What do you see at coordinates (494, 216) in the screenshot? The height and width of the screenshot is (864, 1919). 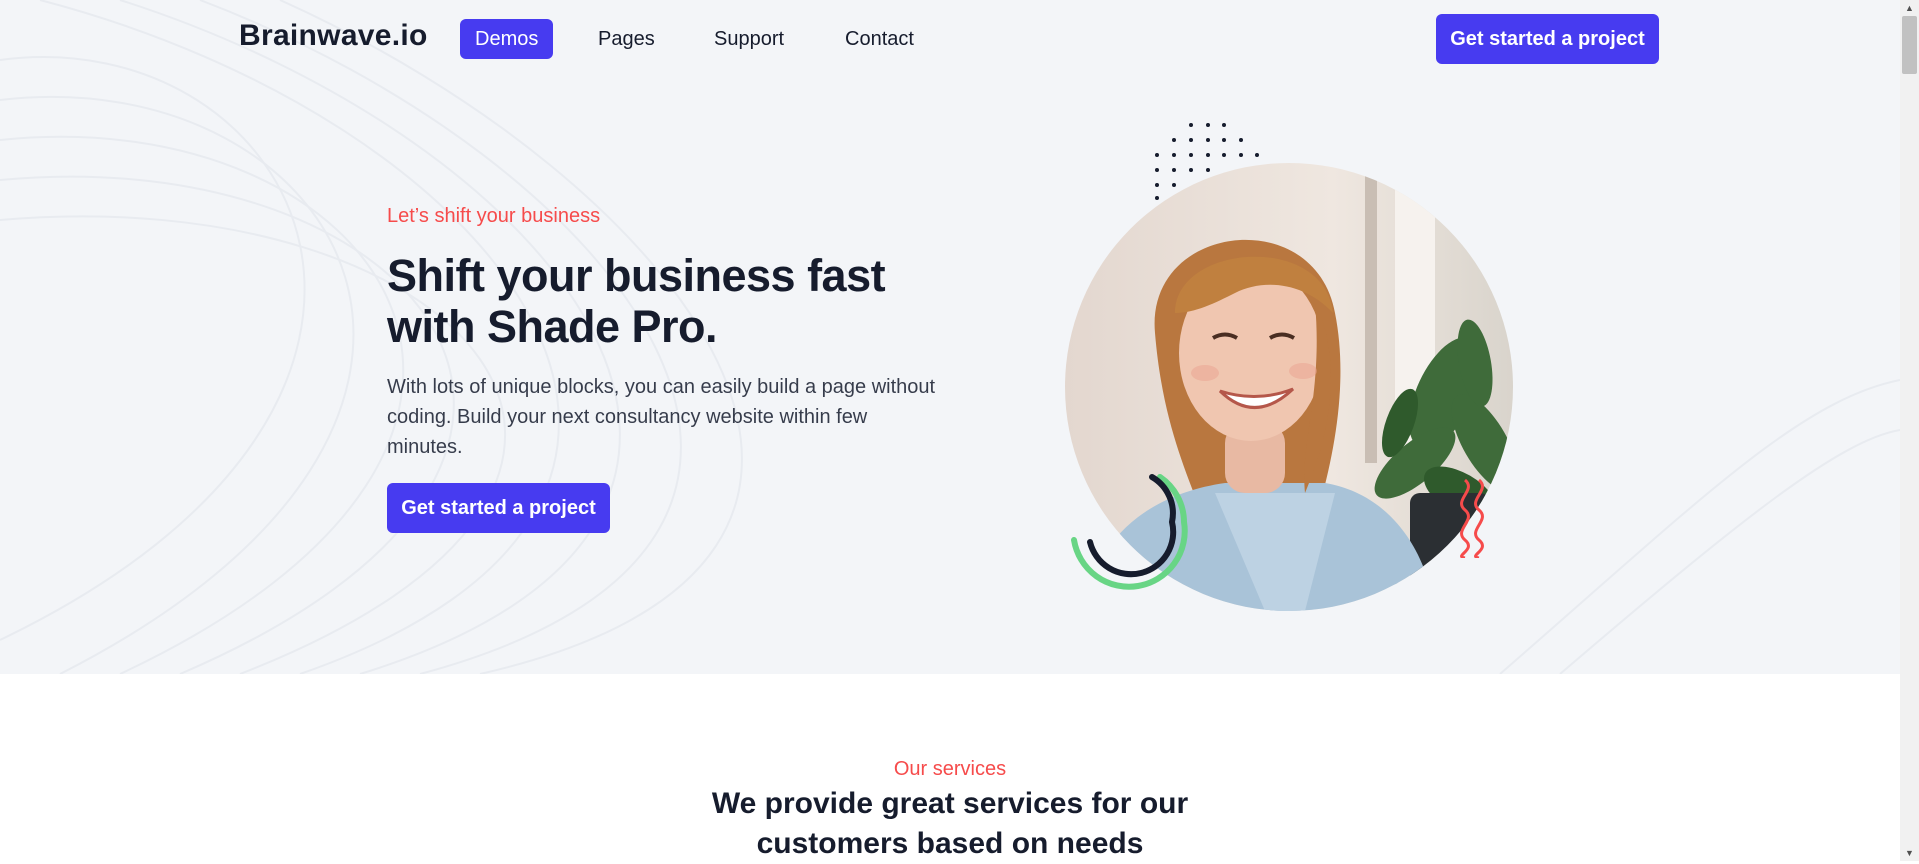 I see `hero-eyebrow: Let’s shift your business` at bounding box center [494, 216].